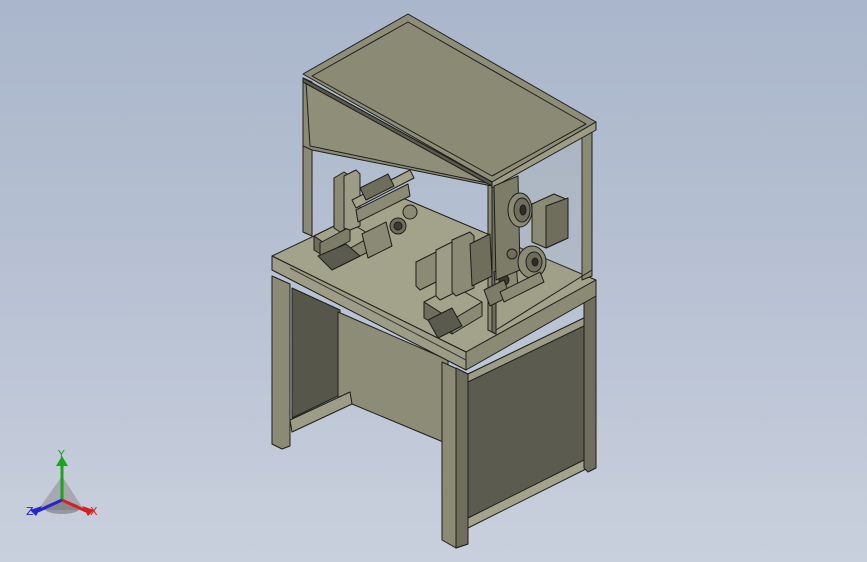 This screenshot has width=867, height=562. Describe the element at coordinates (316, 353) in the screenshot. I see `left-side-opening` at that location.